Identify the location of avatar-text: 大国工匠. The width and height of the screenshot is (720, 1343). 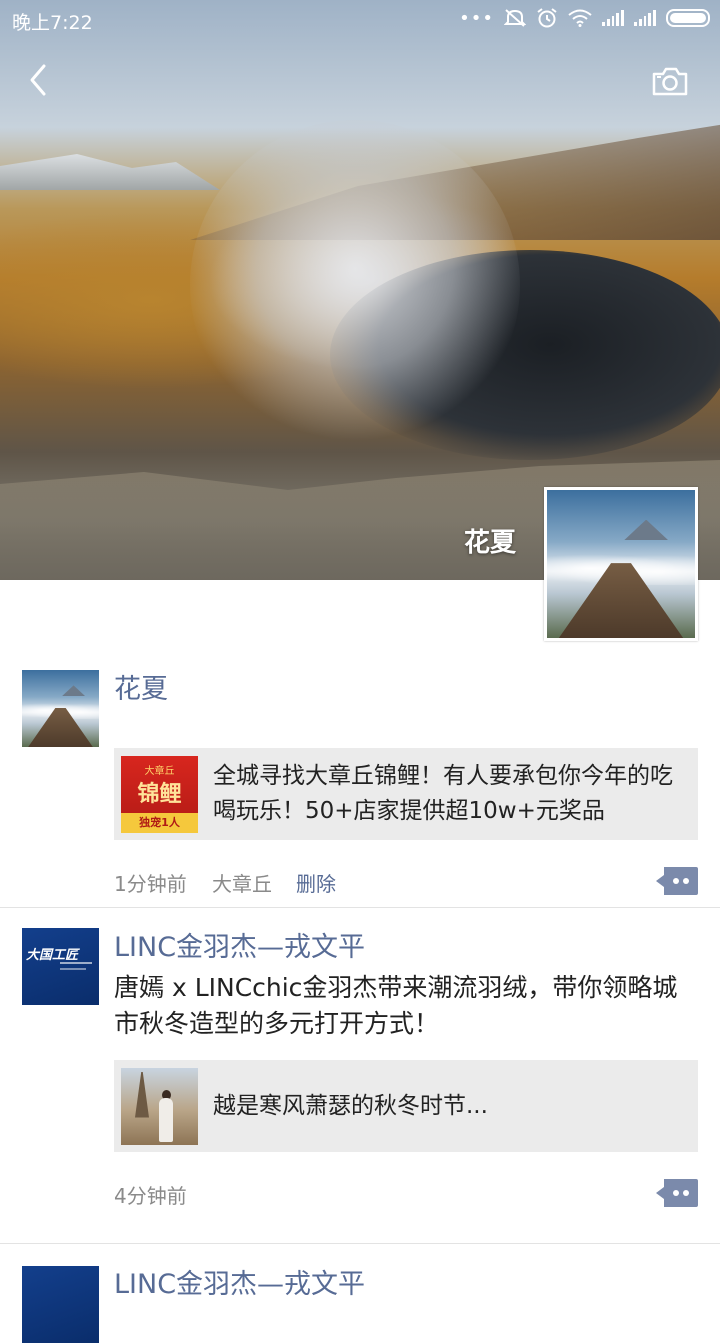
(52, 955).